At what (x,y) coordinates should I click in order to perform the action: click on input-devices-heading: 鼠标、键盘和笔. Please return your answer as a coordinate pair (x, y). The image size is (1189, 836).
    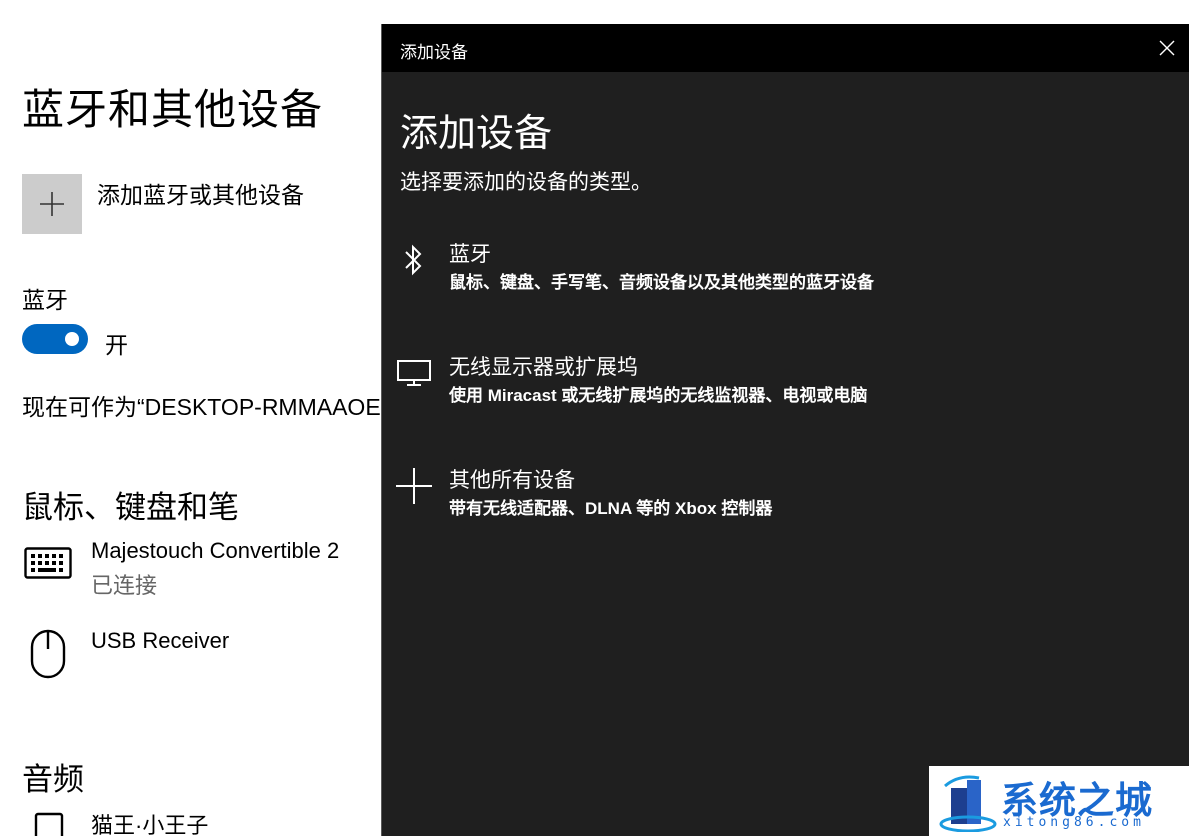
    Looking at the image, I should click on (130, 507).